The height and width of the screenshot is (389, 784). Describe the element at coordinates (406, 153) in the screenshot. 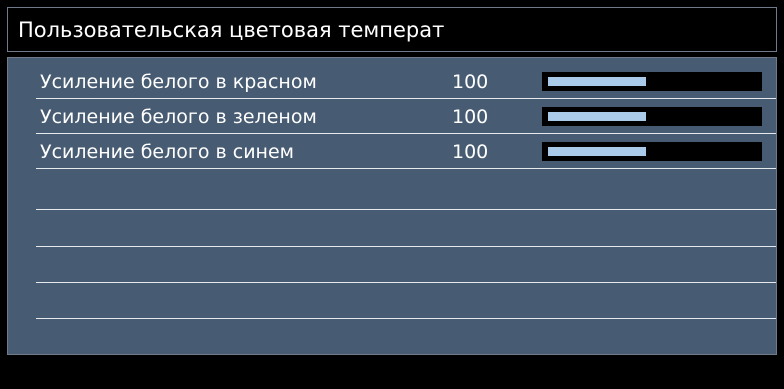

I see `setting-row-blue-gain: Усиление белого в синем 100` at that location.